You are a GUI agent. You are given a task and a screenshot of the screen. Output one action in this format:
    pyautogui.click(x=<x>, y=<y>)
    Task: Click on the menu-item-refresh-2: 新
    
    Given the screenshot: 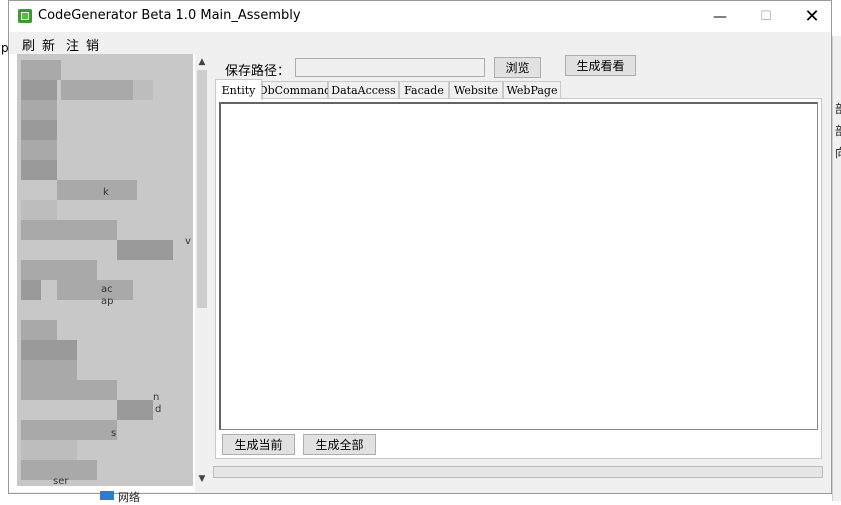 What is the action you would take?
    pyautogui.click(x=48, y=44)
    